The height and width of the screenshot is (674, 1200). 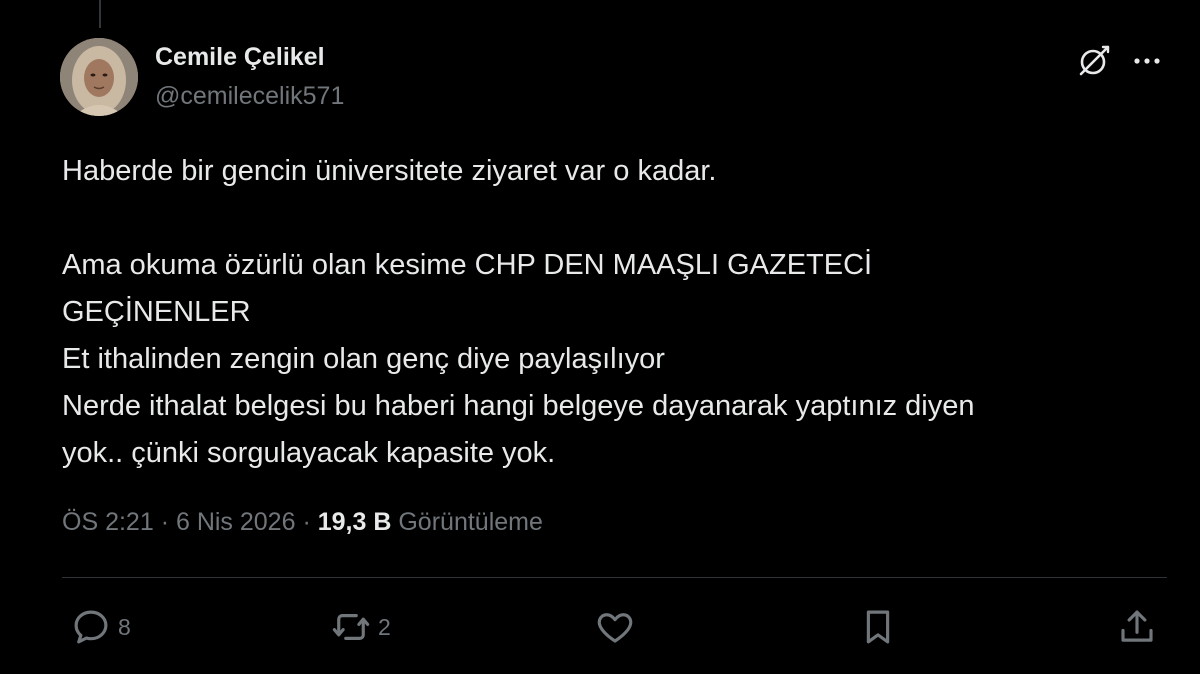 What do you see at coordinates (108, 522) in the screenshot?
I see `tweet-time: ÖS 2:21` at bounding box center [108, 522].